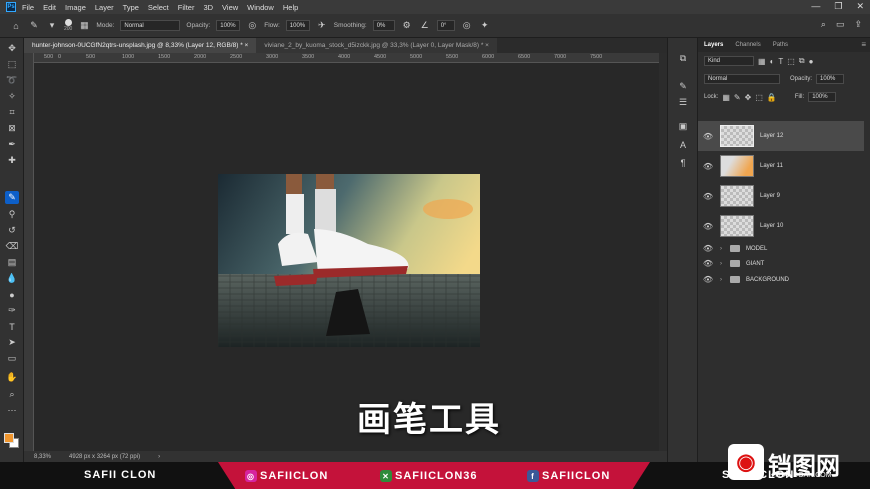  Describe the element at coordinates (860, 6) in the screenshot. I see `close-window-button: ✕` at that location.